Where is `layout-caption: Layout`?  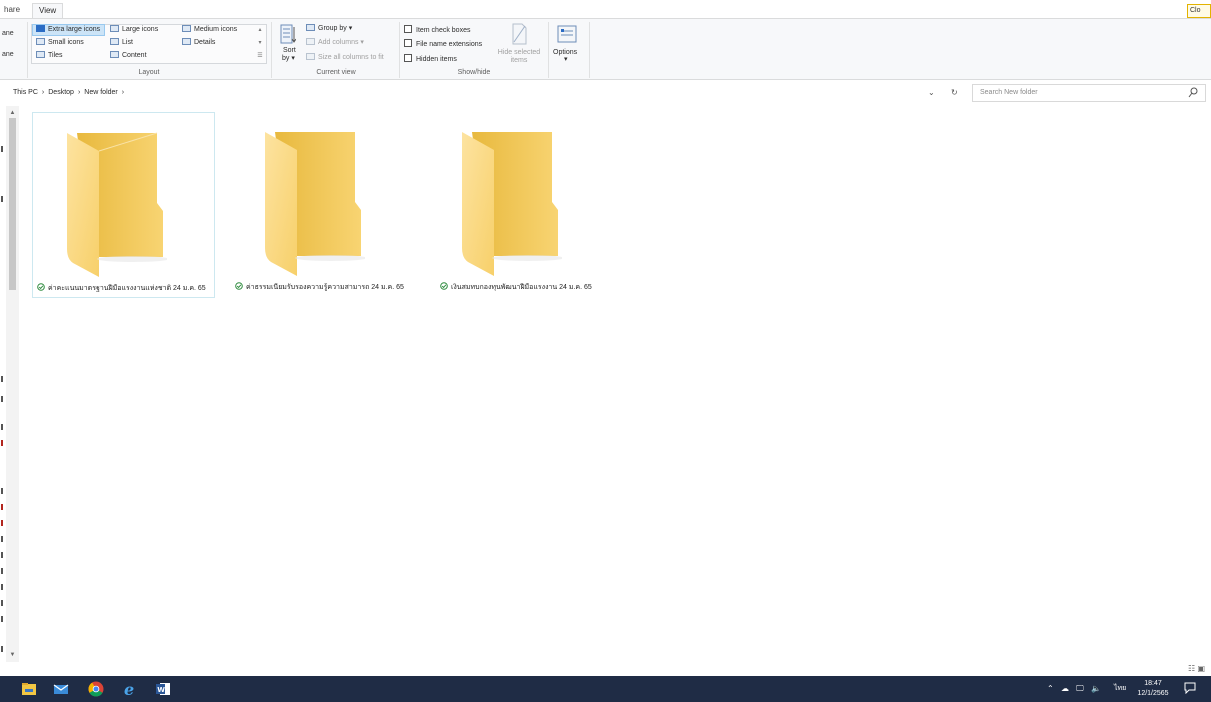
layout-caption: Layout is located at coordinates (149, 72).